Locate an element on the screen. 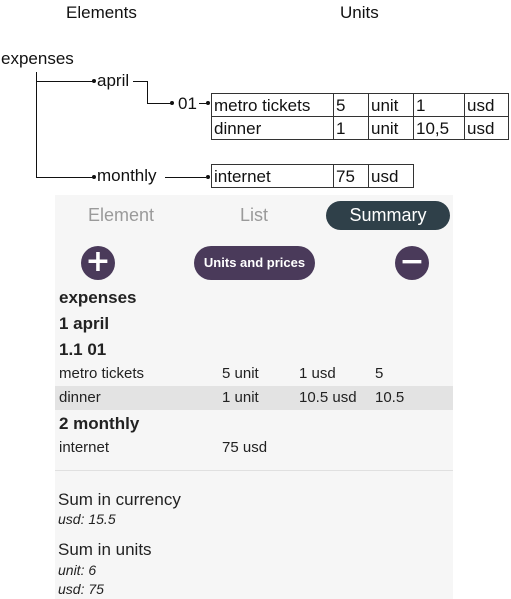  plus-icon: + is located at coordinates (98, 261).